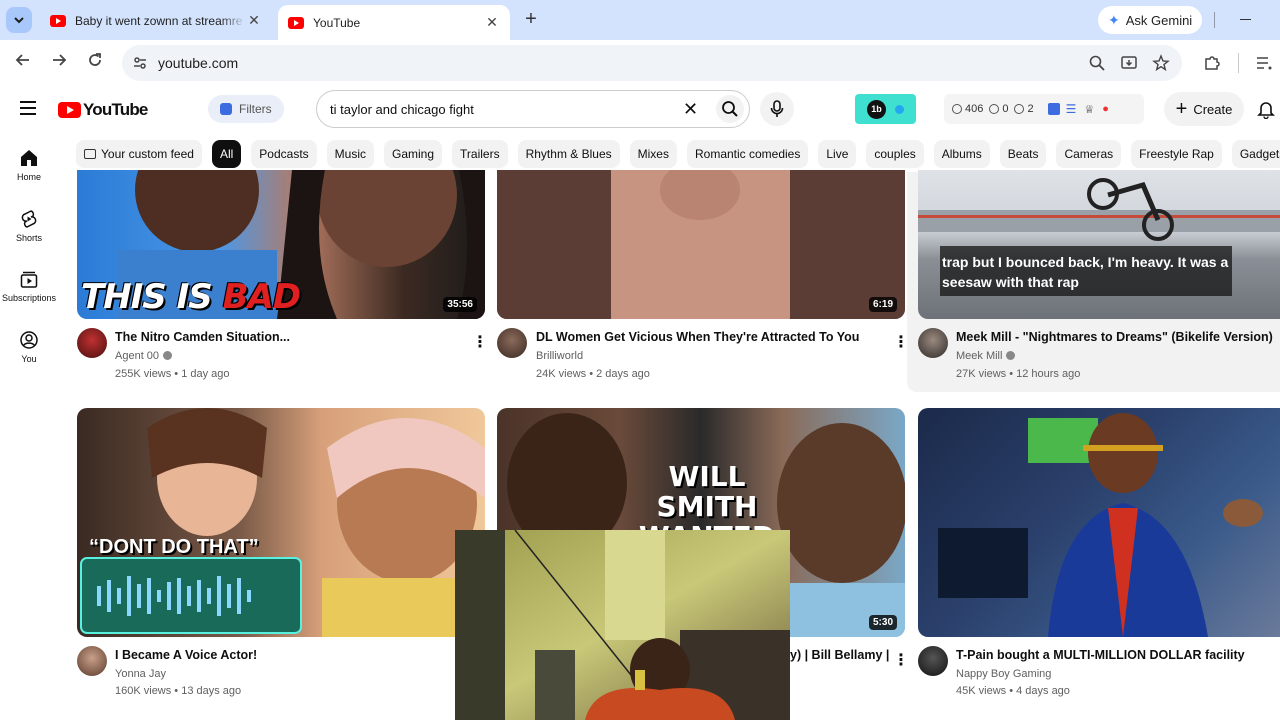 The width and height of the screenshot is (1280, 720). I want to click on back-button, so click(23, 63).